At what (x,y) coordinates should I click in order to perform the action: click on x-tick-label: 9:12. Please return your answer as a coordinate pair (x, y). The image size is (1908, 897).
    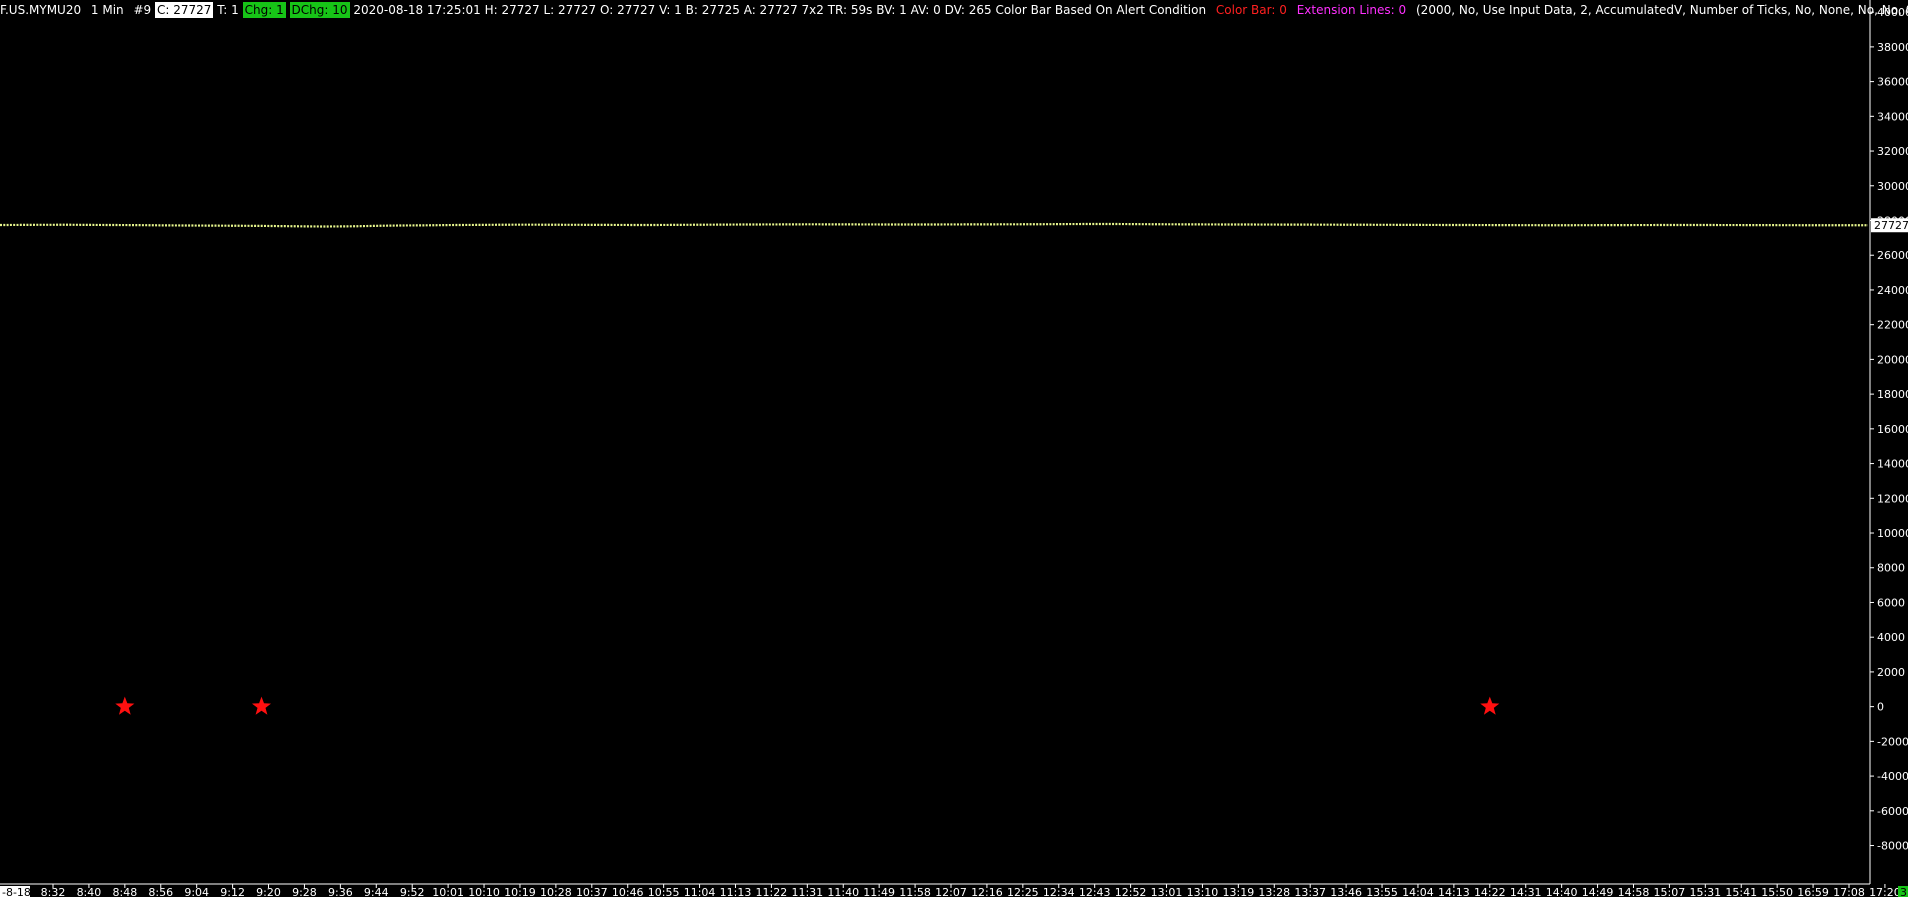
    Looking at the image, I should click on (232, 891).